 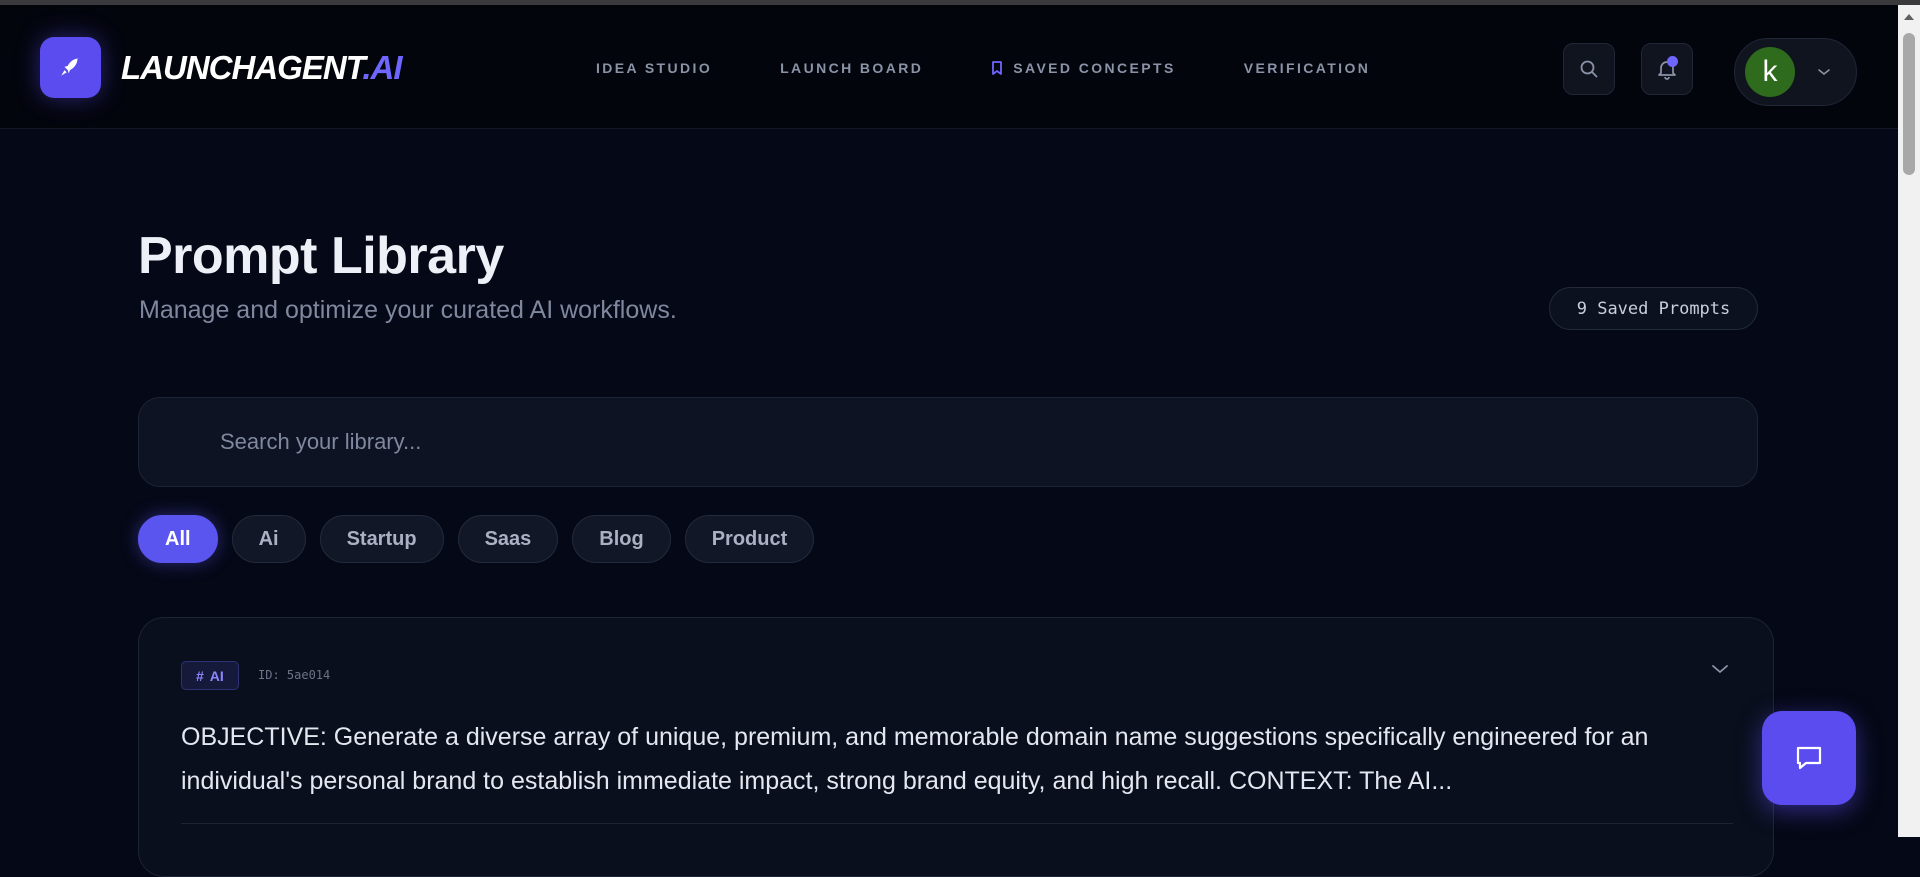 I want to click on chat-icon, so click(x=1809, y=758).